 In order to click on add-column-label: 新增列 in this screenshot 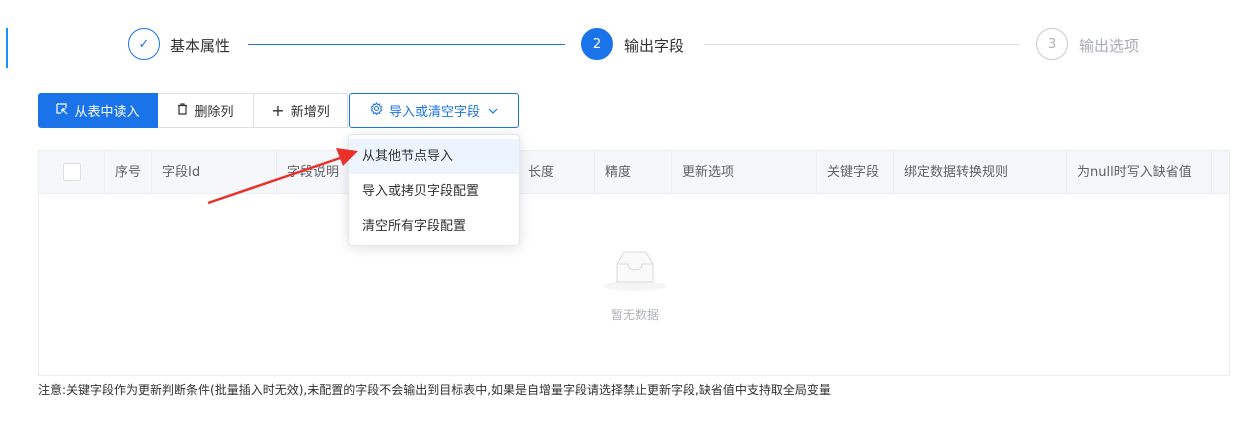, I will do `click(310, 112)`.